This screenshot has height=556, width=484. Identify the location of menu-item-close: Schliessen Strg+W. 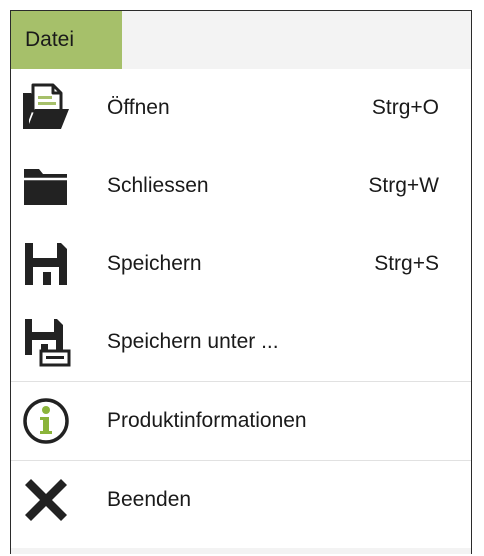
(241, 186).